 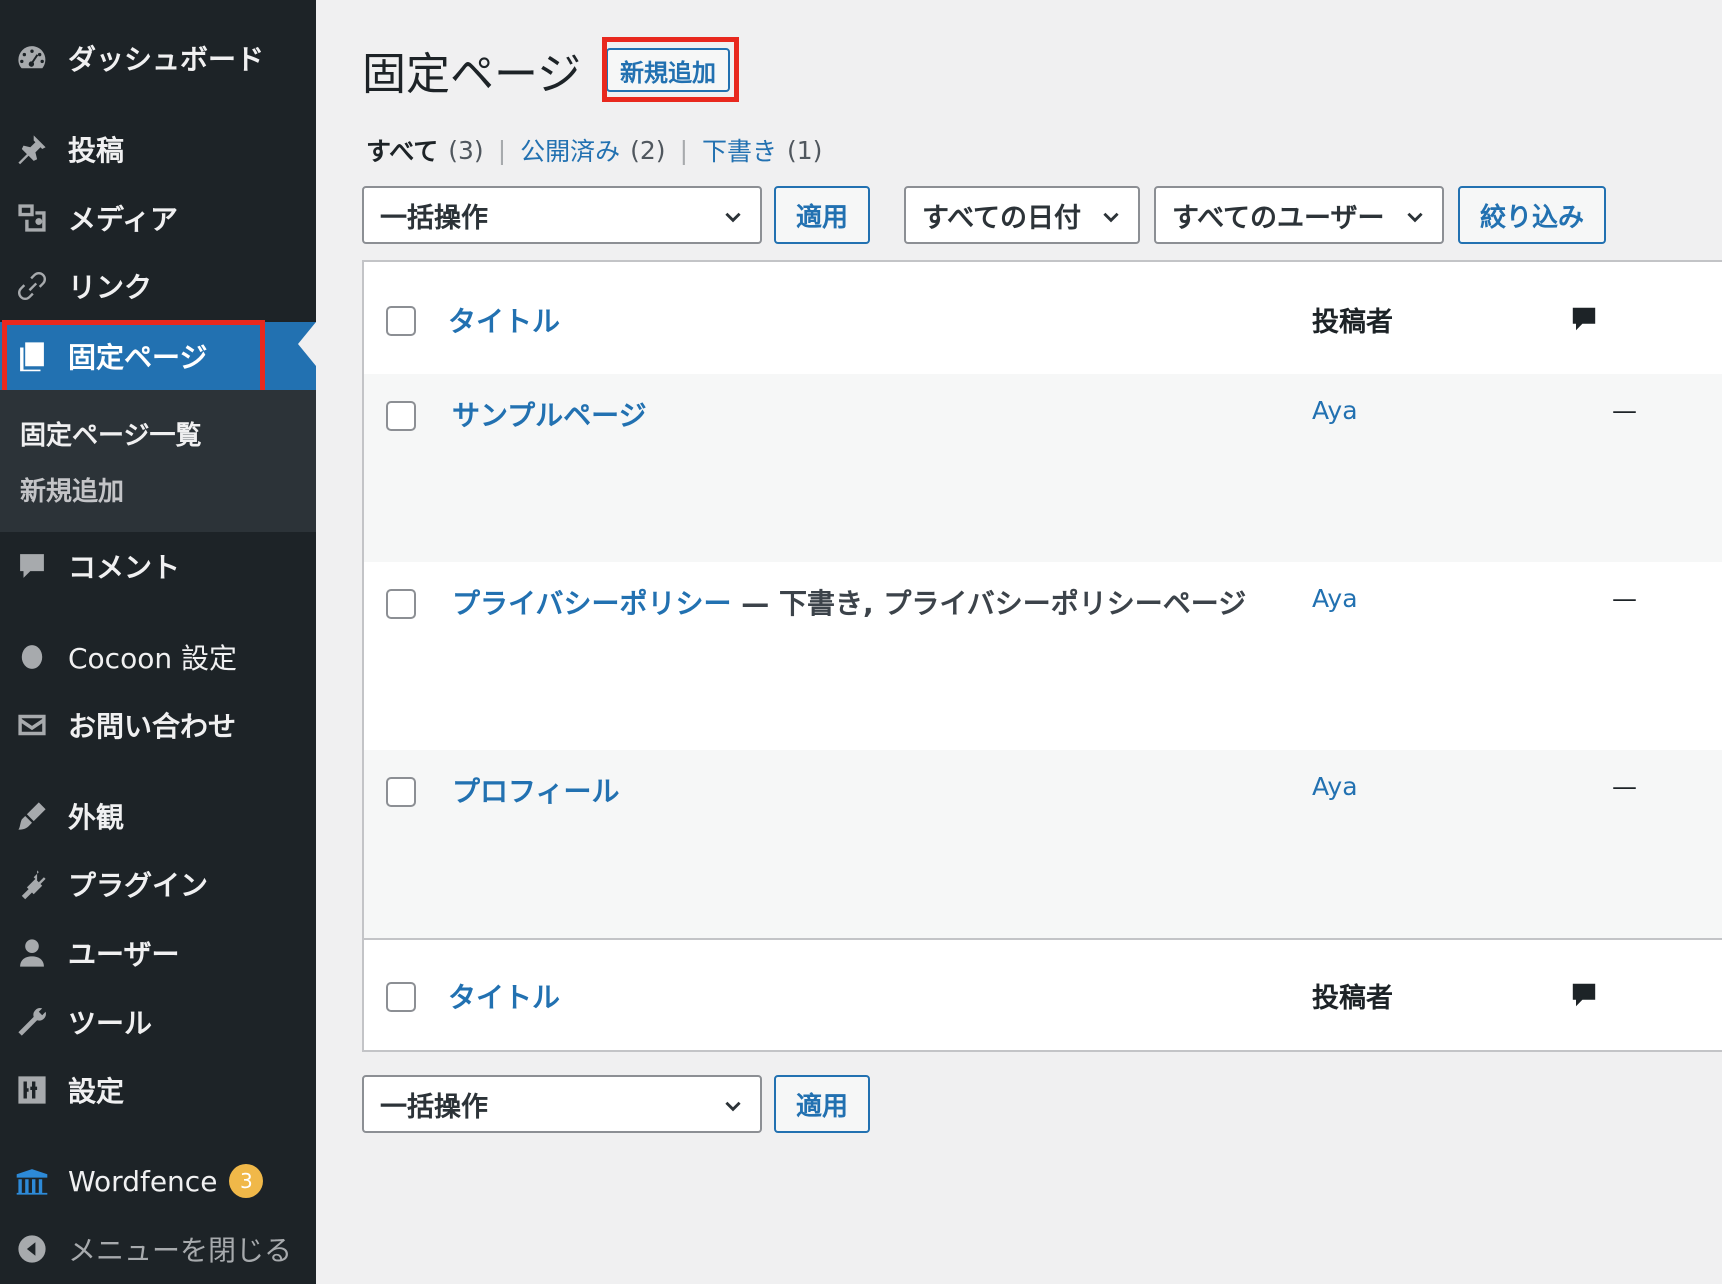 What do you see at coordinates (96, 150) in the screenshot?
I see `sidebar-item-label: 投稿` at bounding box center [96, 150].